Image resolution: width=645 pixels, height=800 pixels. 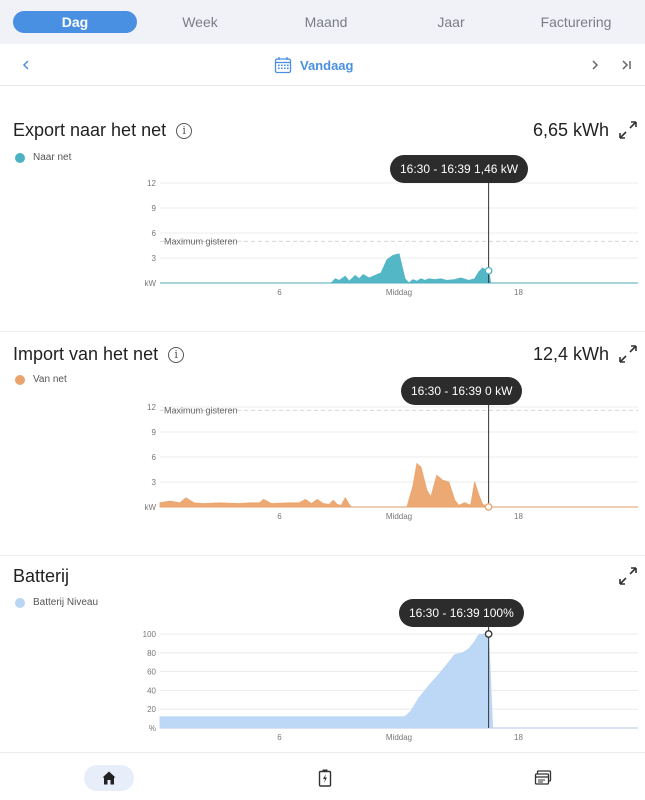 I want to click on battery-title-row: Batterij, so click(x=41, y=576).